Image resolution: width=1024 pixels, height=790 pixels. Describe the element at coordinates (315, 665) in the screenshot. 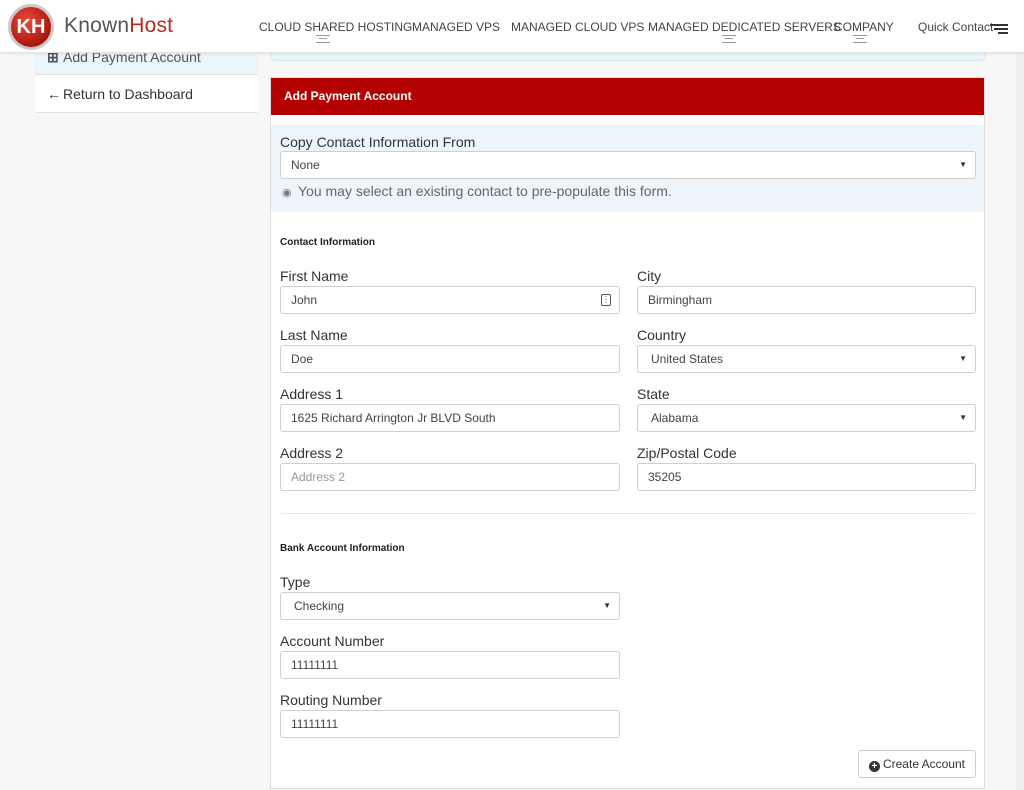

I see `account-number-value: 11111111` at that location.